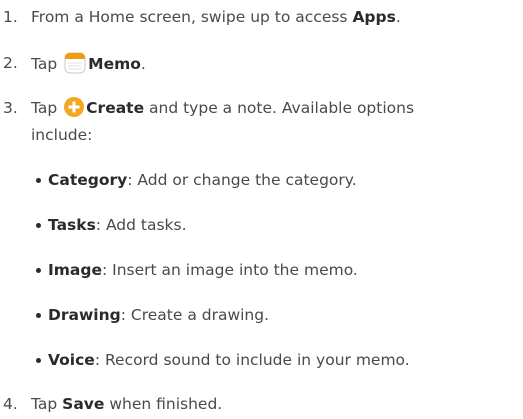 The width and height of the screenshot is (523, 419). I want to click on memo-app-icon, so click(75, 63).